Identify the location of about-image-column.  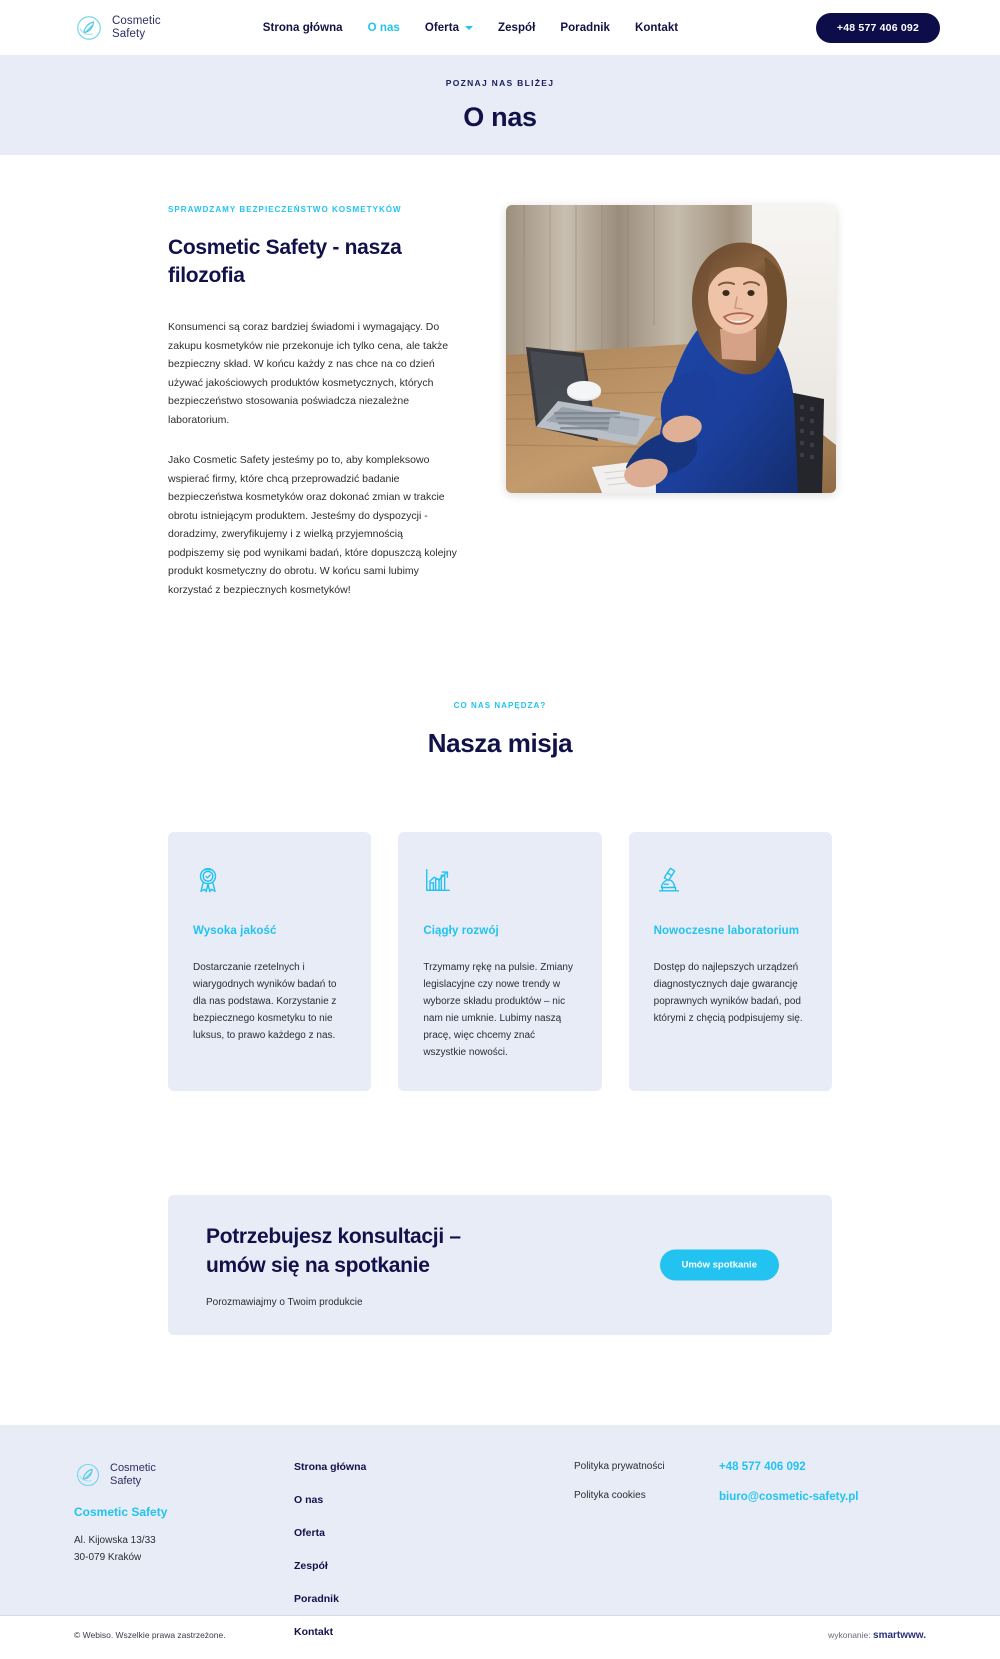
(671, 413).